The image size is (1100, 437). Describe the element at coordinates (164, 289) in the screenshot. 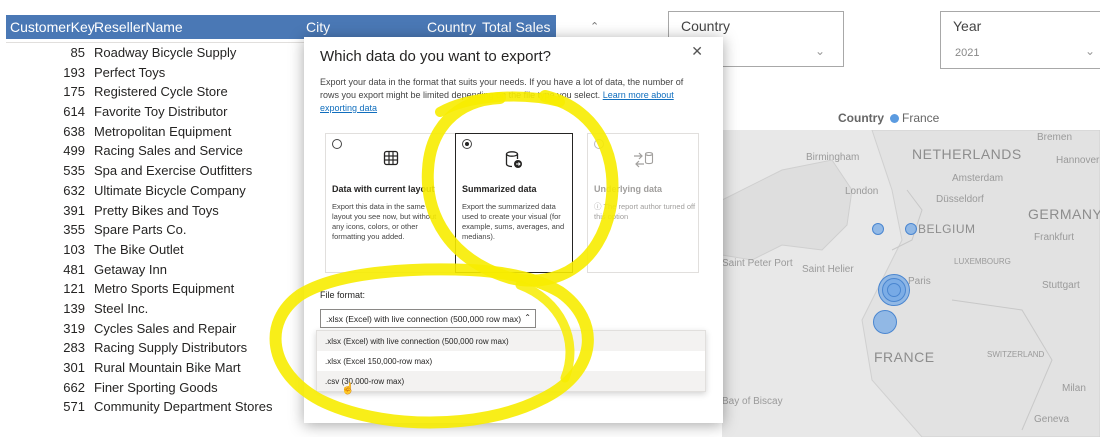

I see `cell-resellername: Metro Sports Equipment` at that location.